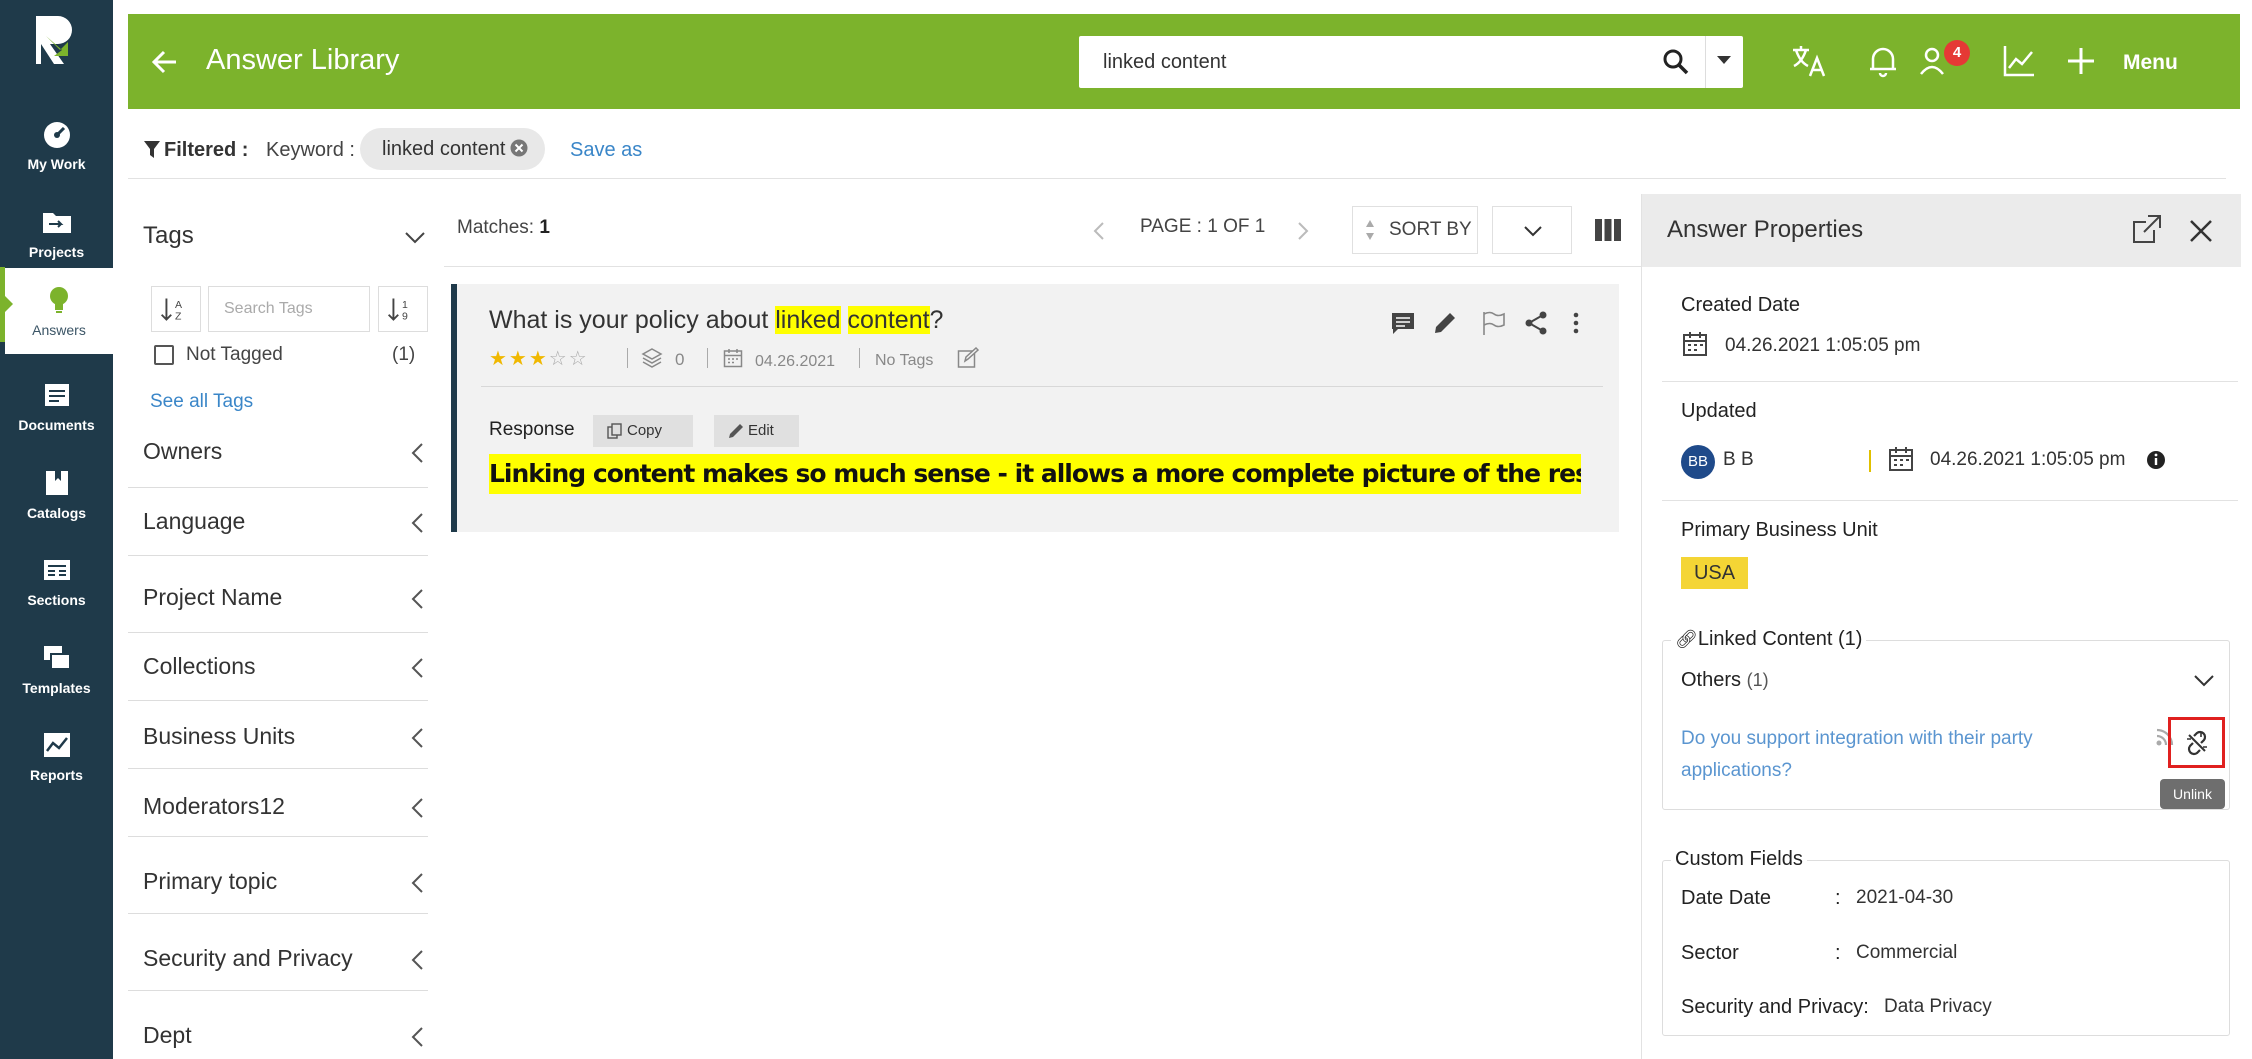 The width and height of the screenshot is (2252, 1059). What do you see at coordinates (1536, 323) in the screenshot?
I see `share-icon` at bounding box center [1536, 323].